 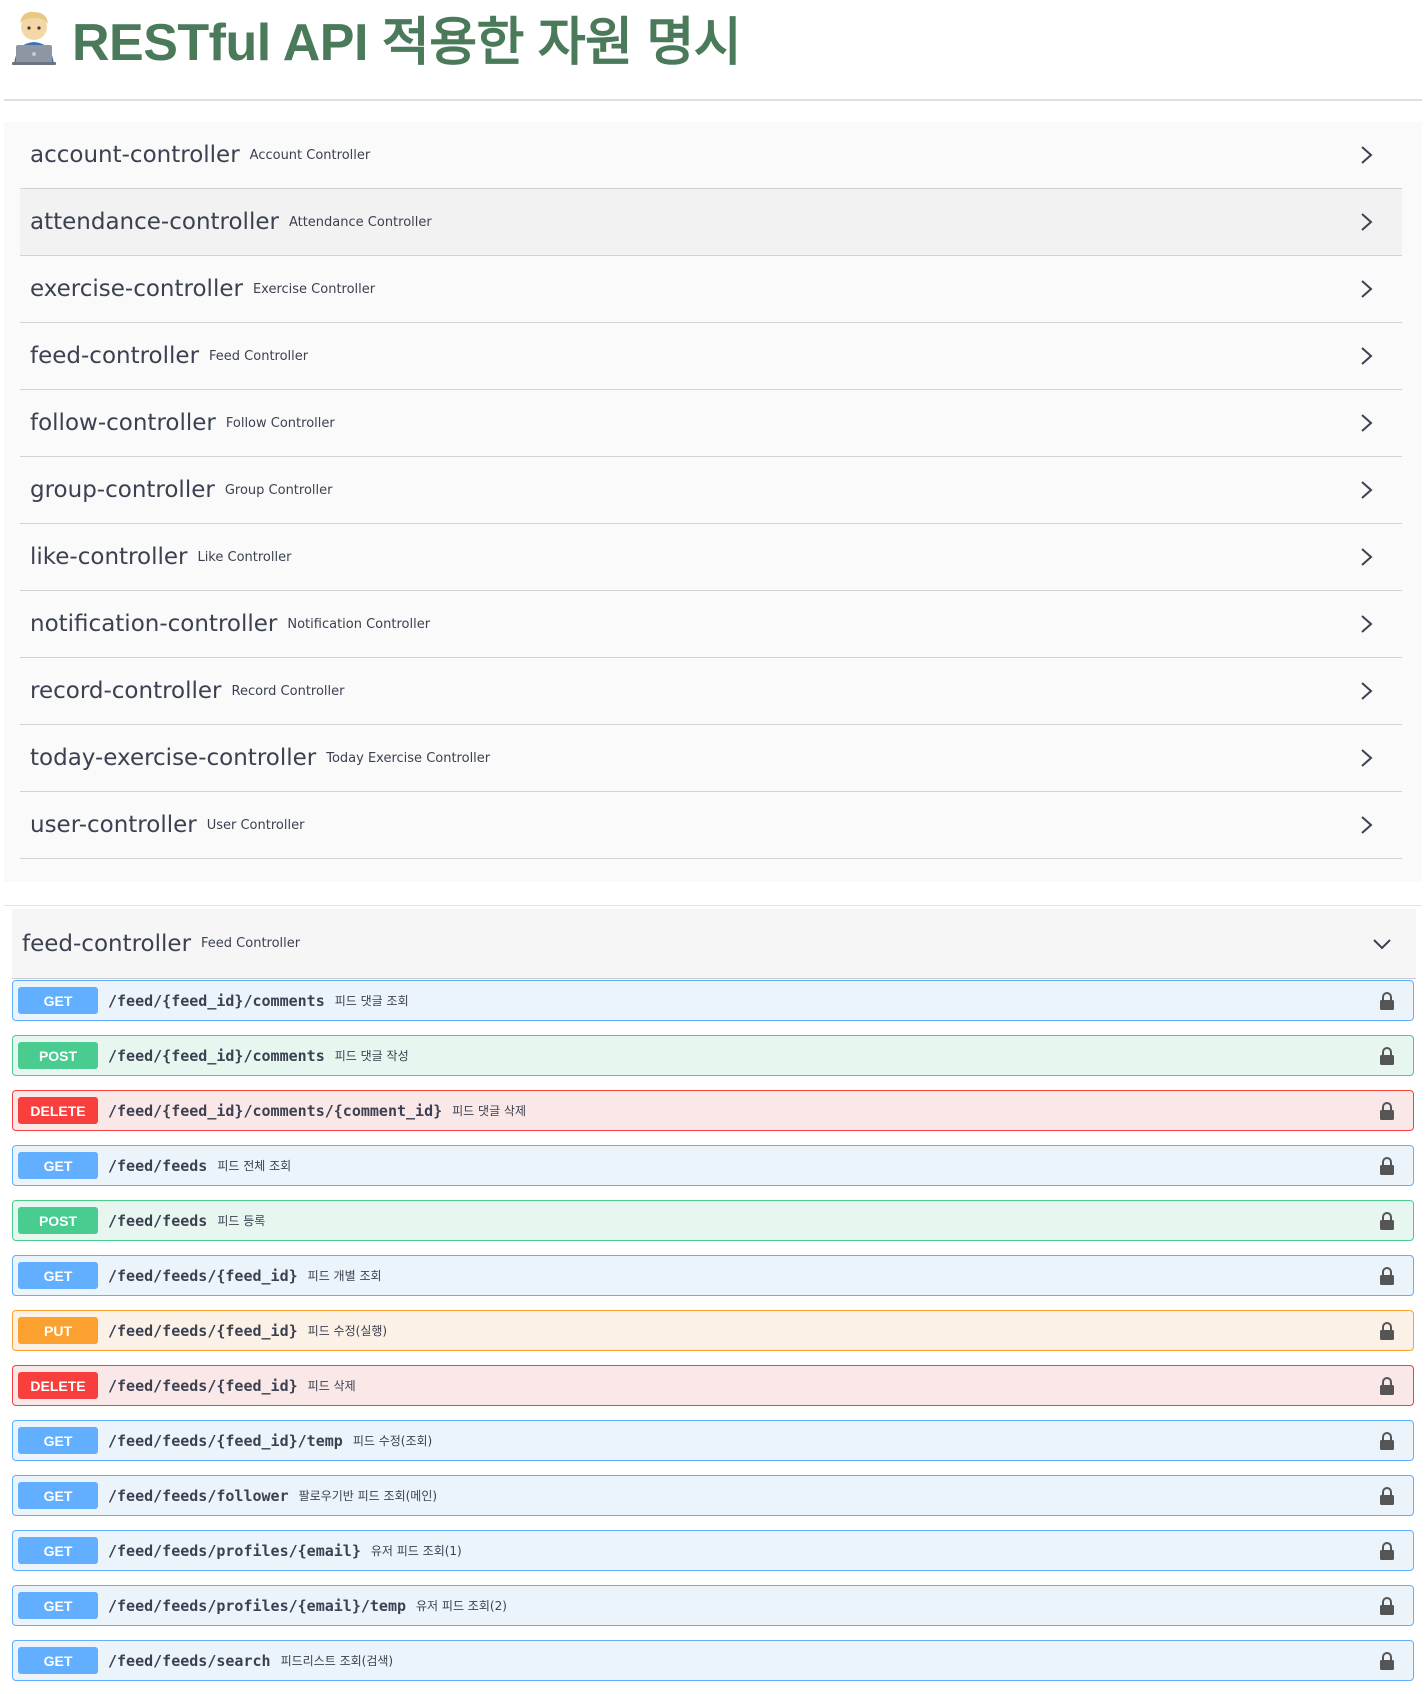 What do you see at coordinates (288, 691) in the screenshot?
I see `tag-description: Record Controller` at bounding box center [288, 691].